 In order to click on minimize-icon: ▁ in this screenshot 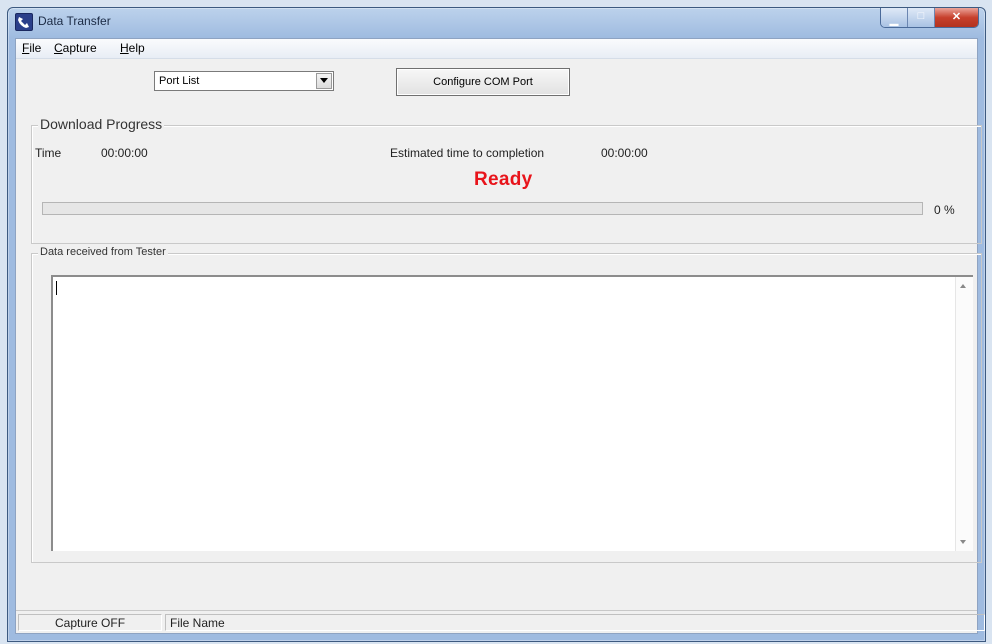, I will do `click(894, 20)`.